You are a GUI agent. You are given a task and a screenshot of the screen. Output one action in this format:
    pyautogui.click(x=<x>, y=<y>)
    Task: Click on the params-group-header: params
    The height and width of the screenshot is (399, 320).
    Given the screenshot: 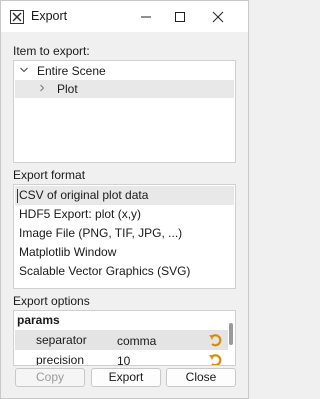 What is the action you would take?
    pyautogui.click(x=38, y=320)
    